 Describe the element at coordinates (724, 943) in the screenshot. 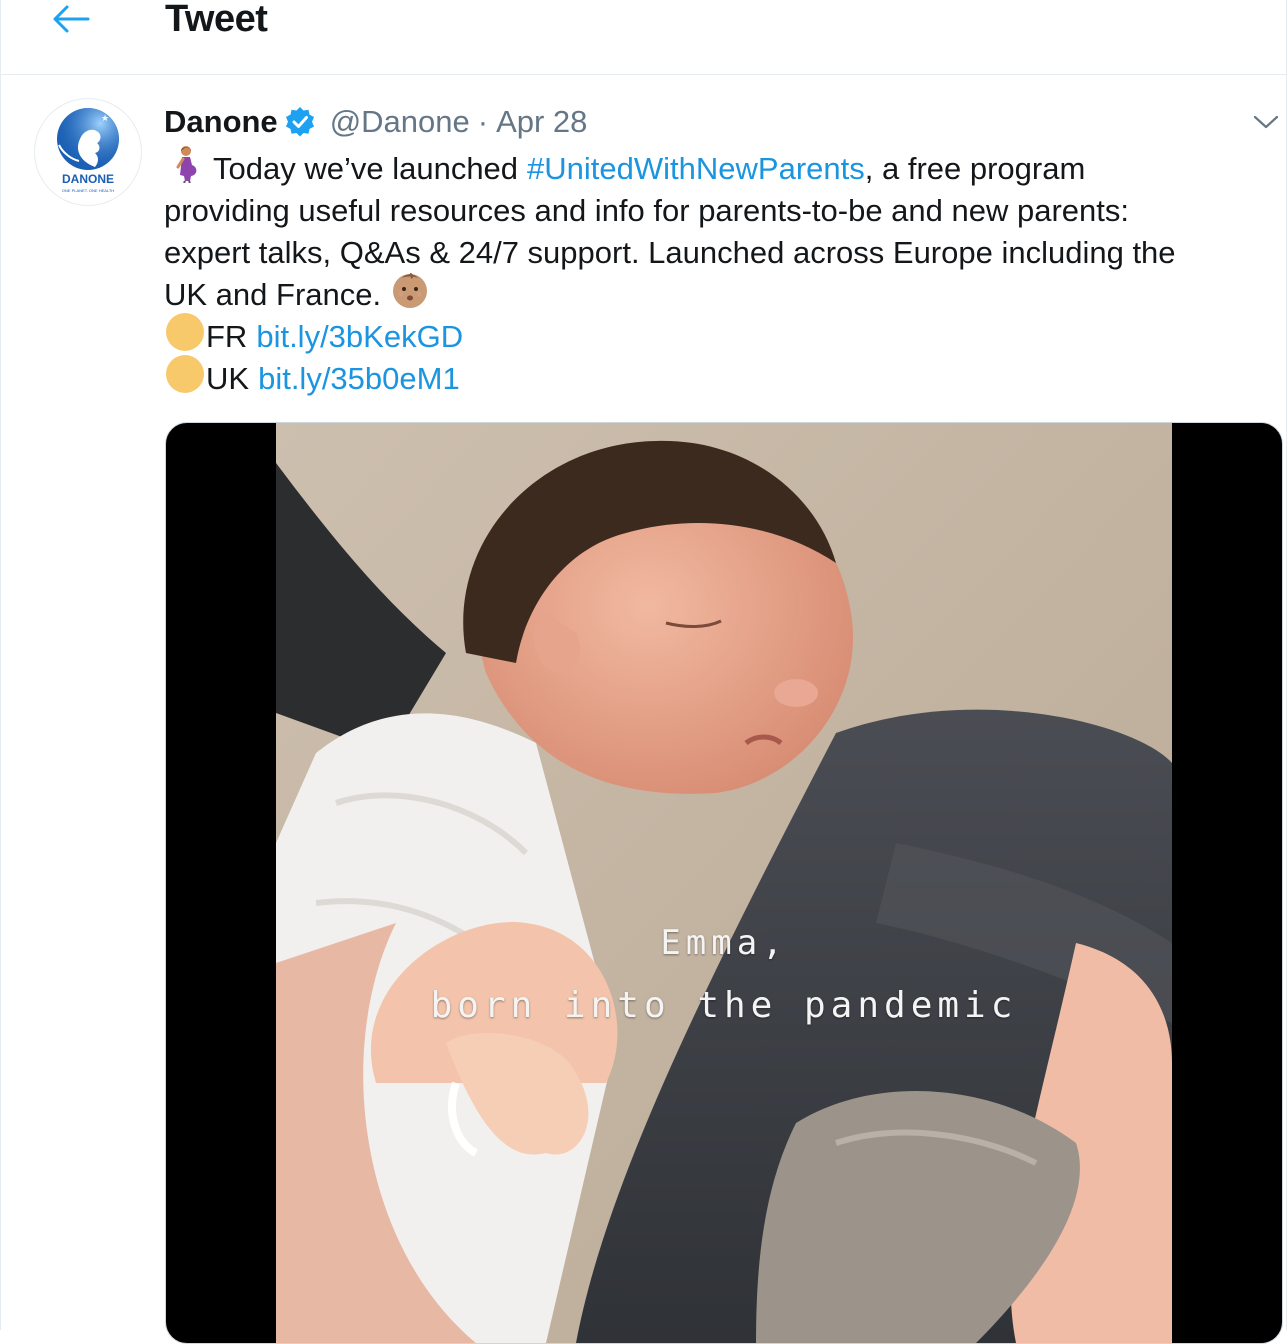

I see `video-caption-line-1: Emma,` at that location.